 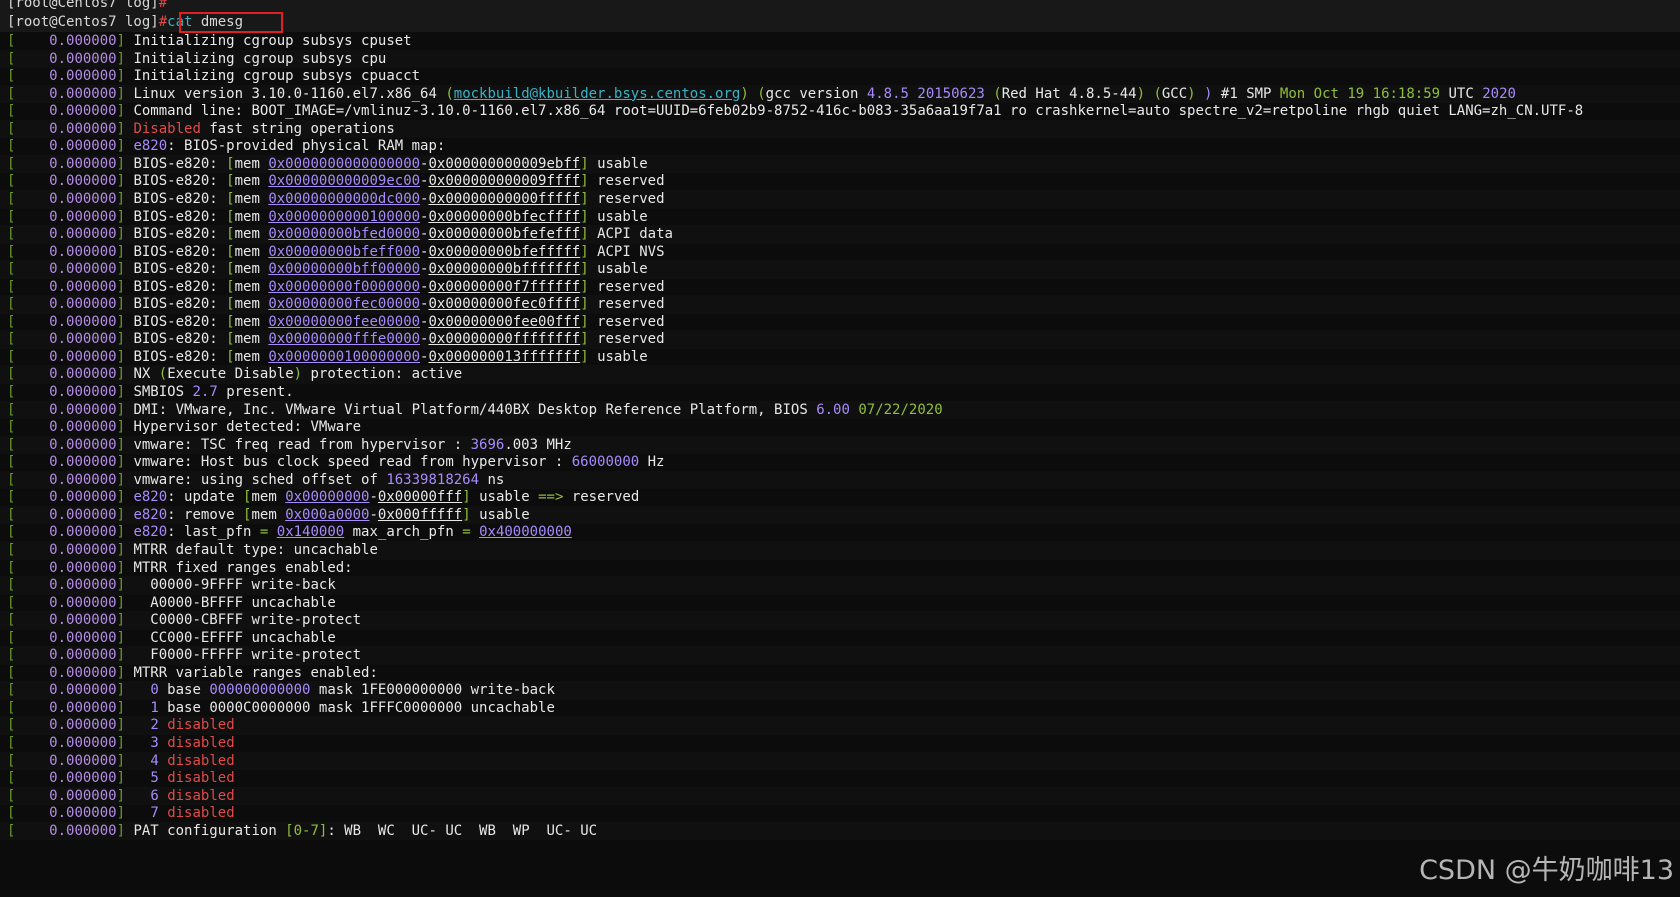 I want to click on log-text: 0x0000000000000000, so click(x=344, y=163).